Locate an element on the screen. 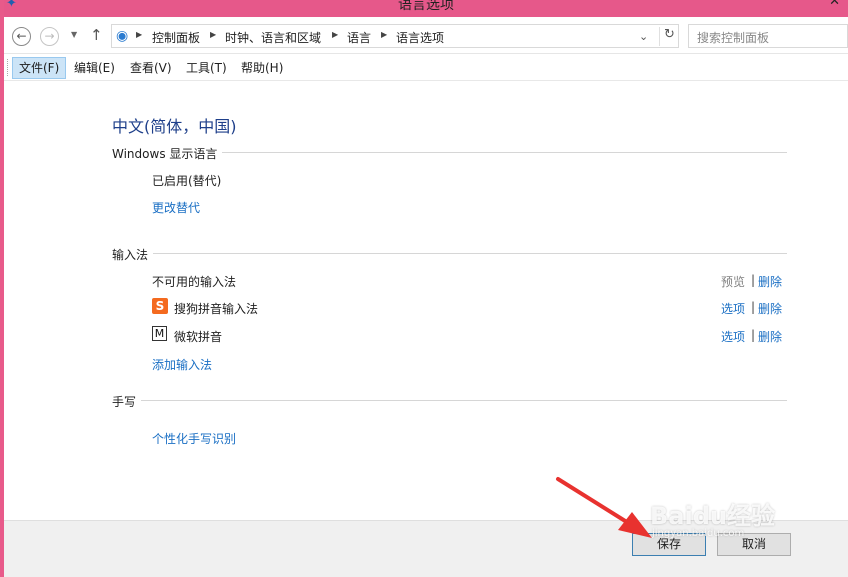  breadcrumb-item: 时钟、语言和区域 is located at coordinates (273, 37).